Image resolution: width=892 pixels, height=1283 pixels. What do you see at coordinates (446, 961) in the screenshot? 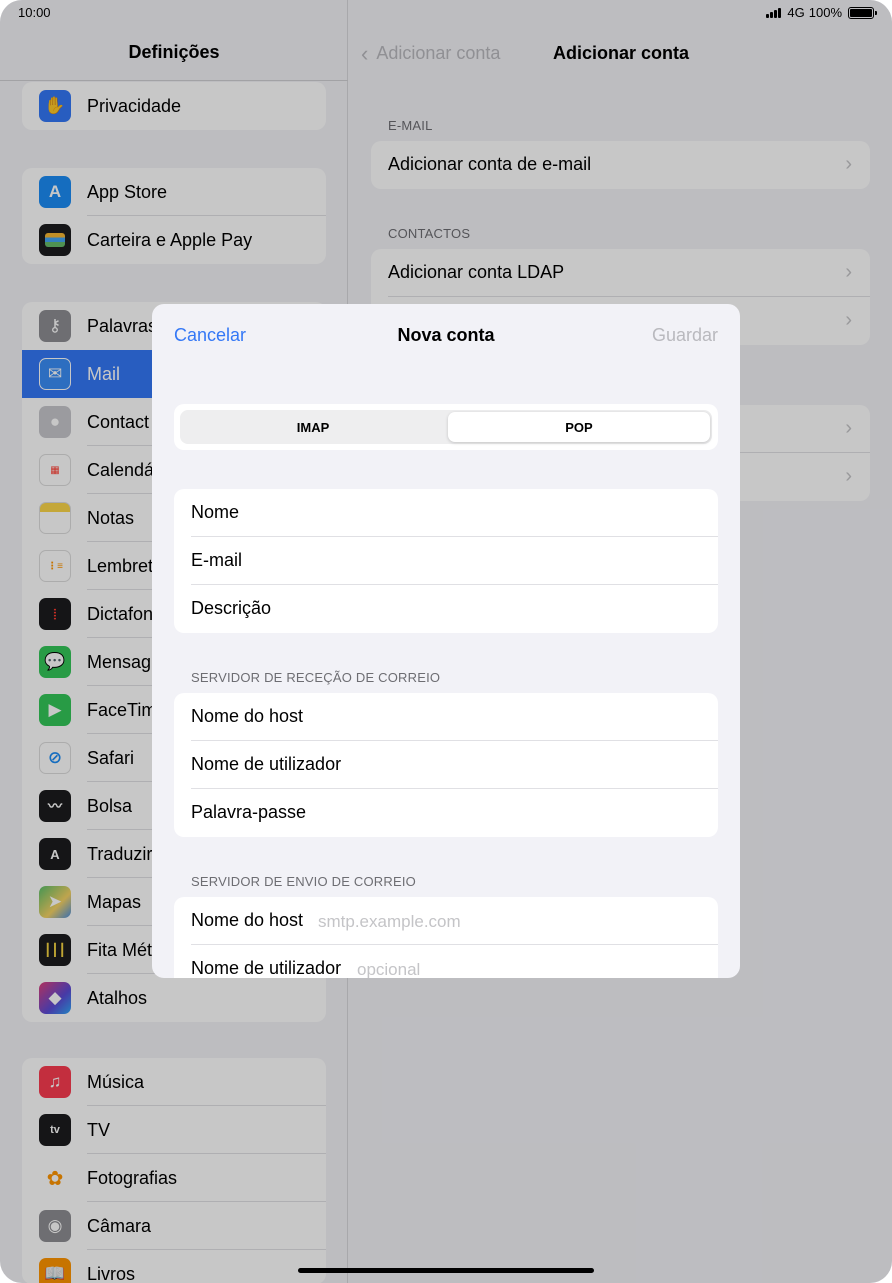
I see `outgoing-username-field: Nome de utilizador opcional` at bounding box center [446, 961].